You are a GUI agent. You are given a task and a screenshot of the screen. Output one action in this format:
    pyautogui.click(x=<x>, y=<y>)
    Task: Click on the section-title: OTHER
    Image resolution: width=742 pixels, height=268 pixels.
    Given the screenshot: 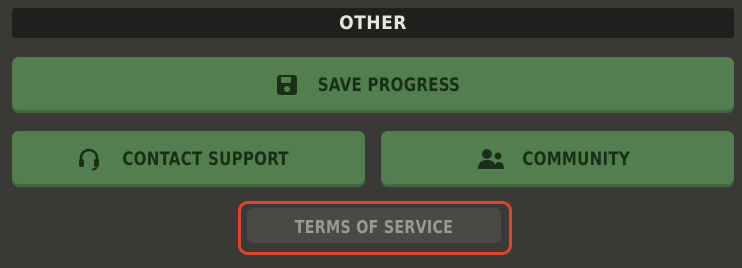 What is the action you would take?
    pyautogui.click(x=373, y=23)
    